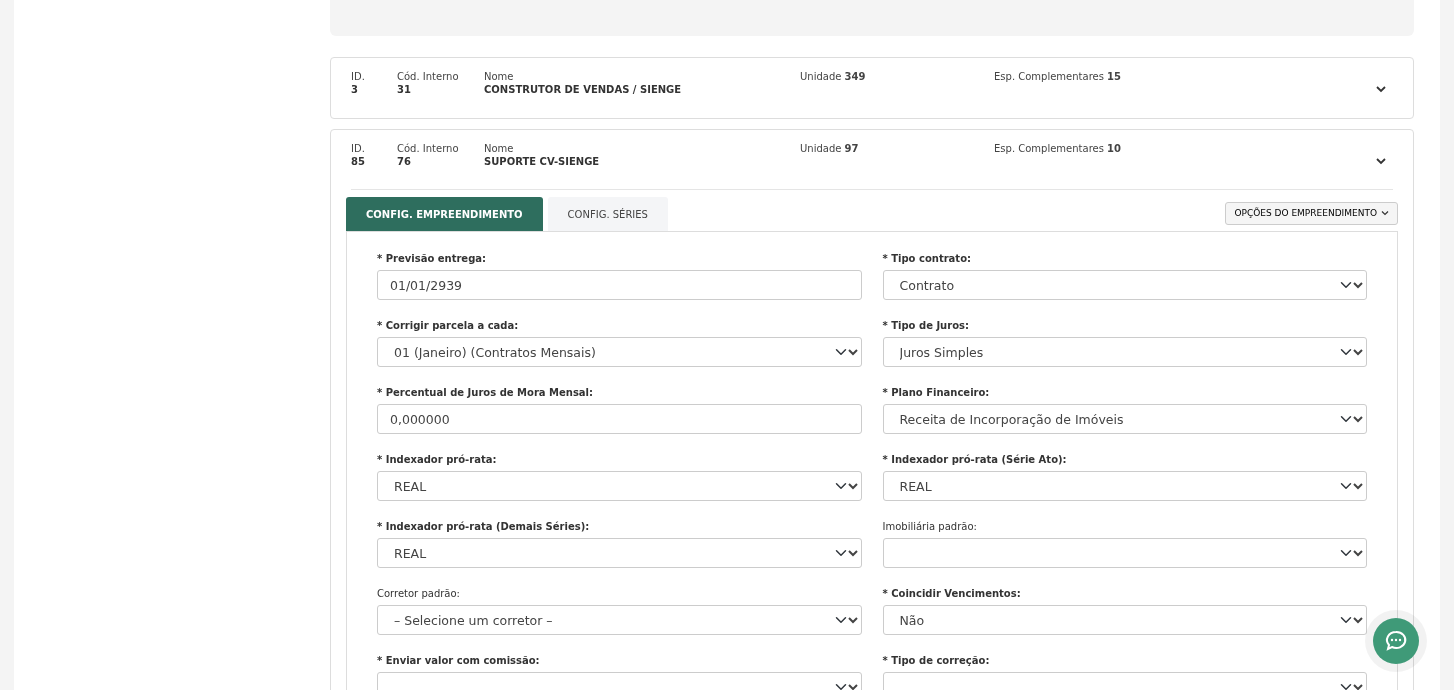 This screenshot has height=690, width=1454. Describe the element at coordinates (936, 393) in the screenshot. I see `field-label: * Plano Financeiro:` at that location.